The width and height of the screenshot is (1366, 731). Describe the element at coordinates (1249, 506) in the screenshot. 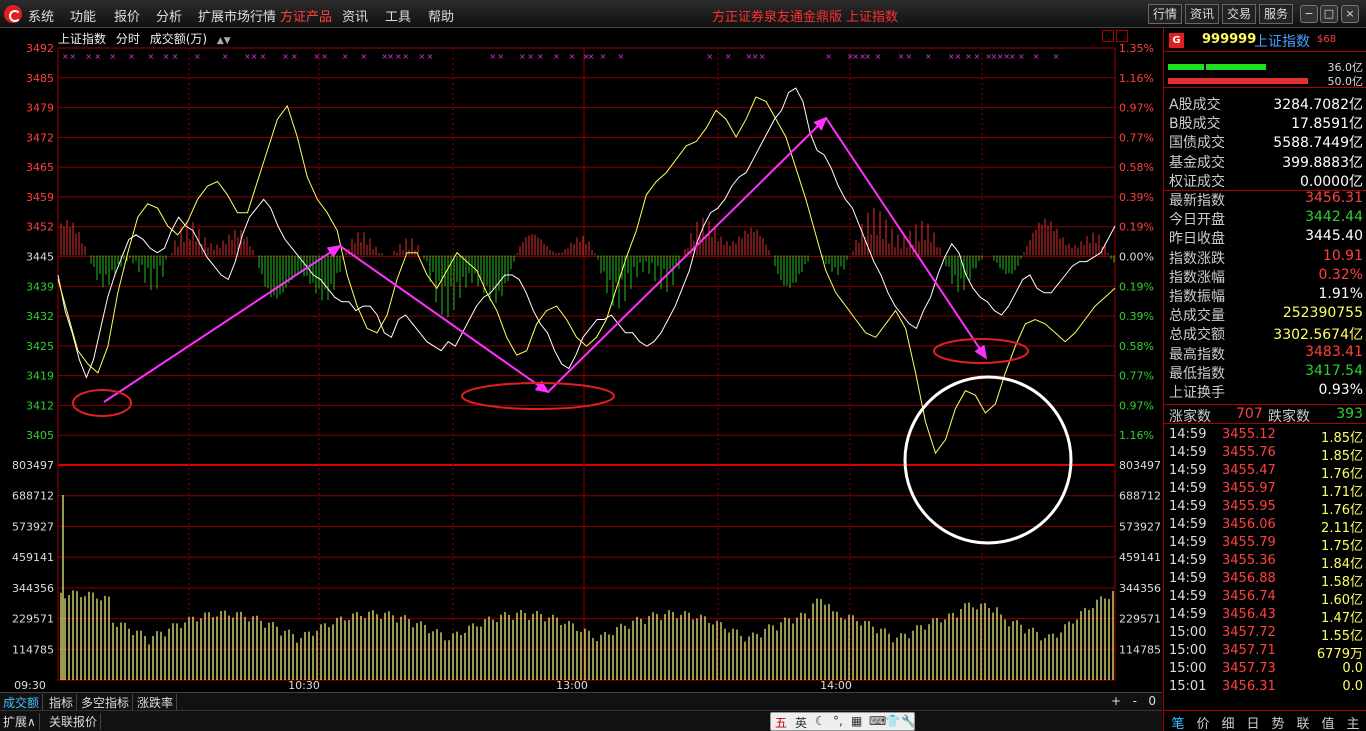

I see `tick-price: 3455.95` at that location.